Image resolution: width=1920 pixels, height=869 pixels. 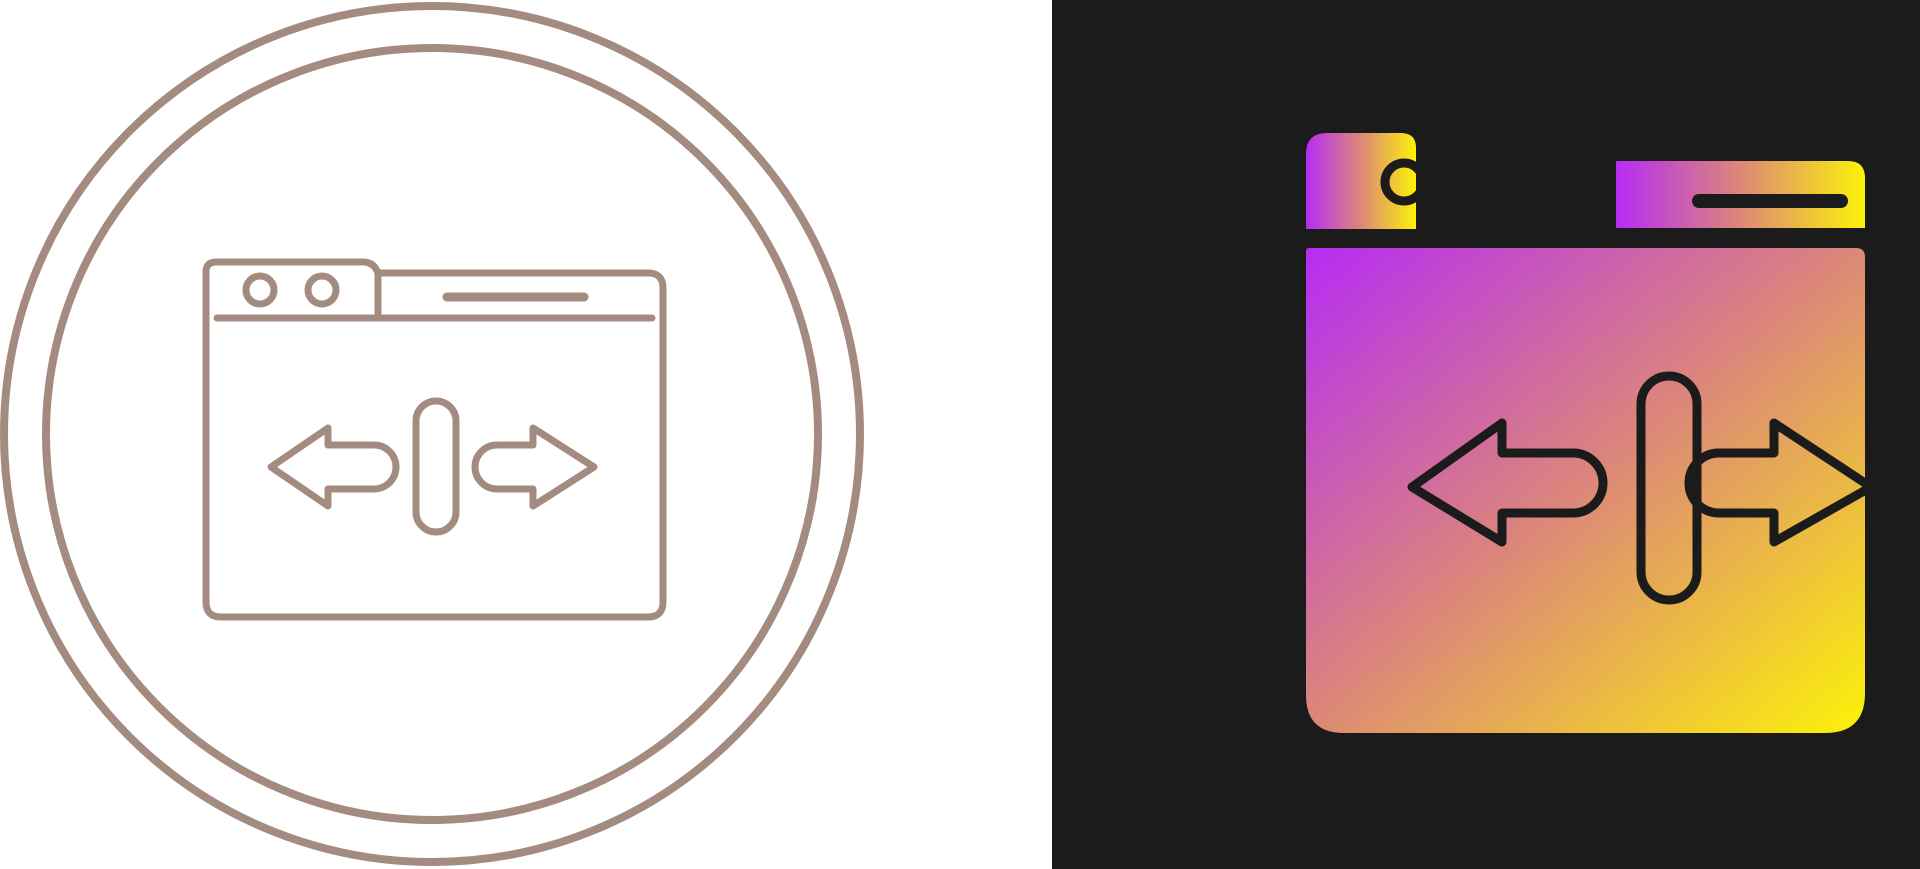 What do you see at coordinates (1361, 181) in the screenshot?
I see `gradient-tab-left` at bounding box center [1361, 181].